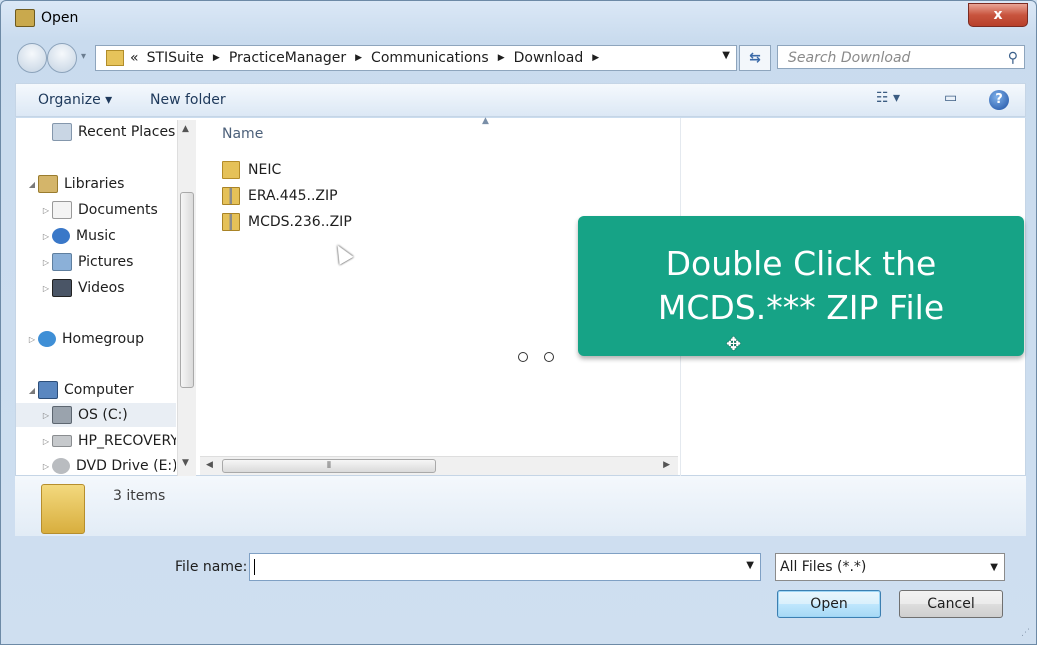 Image resolution: width=1037 pixels, height=645 pixels. I want to click on breadcrumb-item: STISuite ▶, so click(188, 58).